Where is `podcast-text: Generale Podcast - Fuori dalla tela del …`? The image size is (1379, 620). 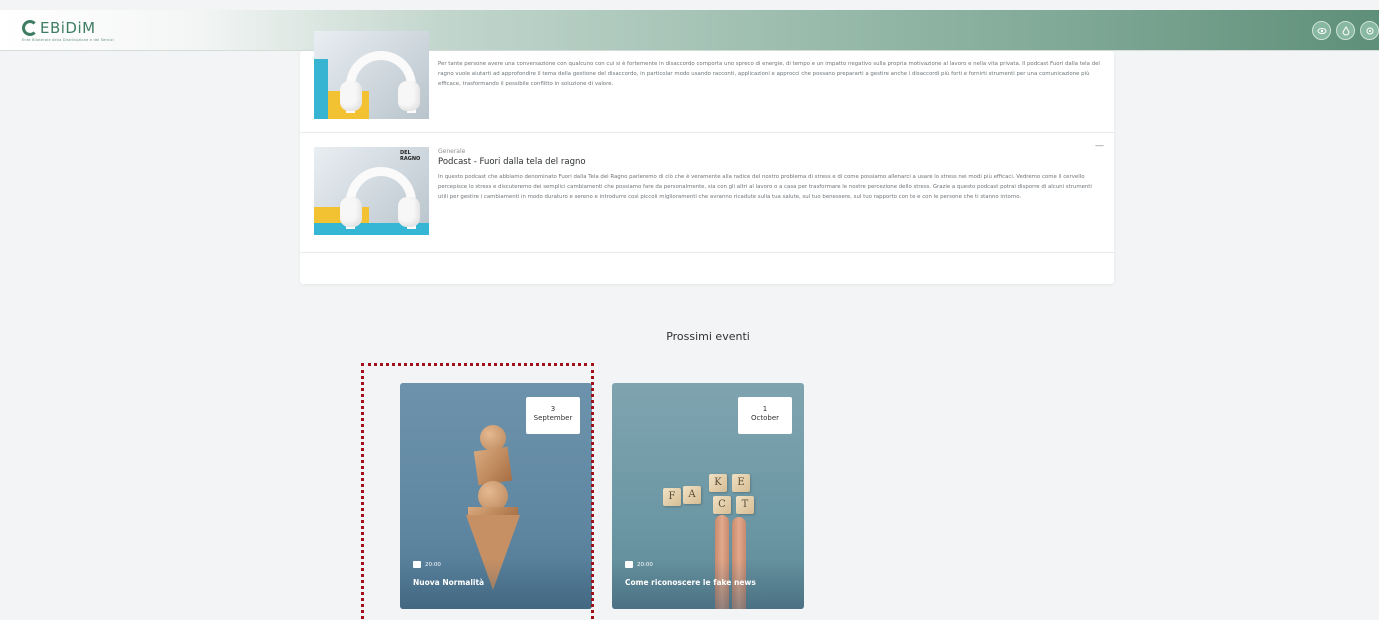
podcast-text: Generale Podcast - Fuori dalla tela del … is located at coordinates (770, 175).